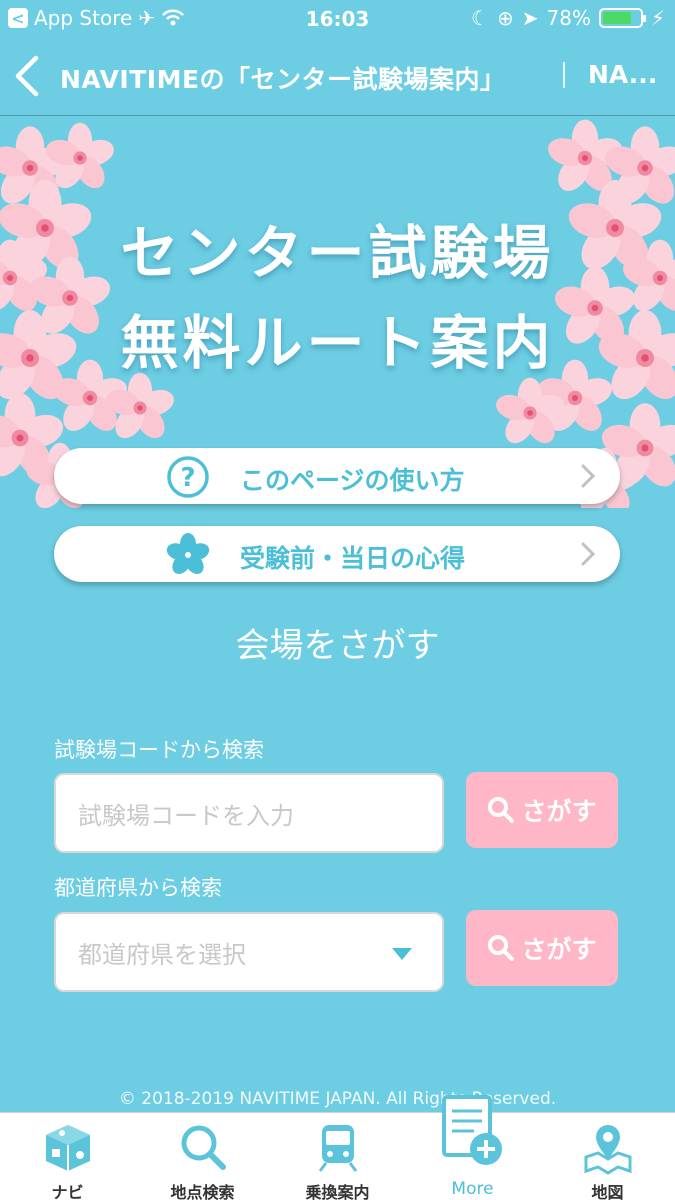  I want to click on tab-transit-label: 乗換案内, so click(337, 1191).